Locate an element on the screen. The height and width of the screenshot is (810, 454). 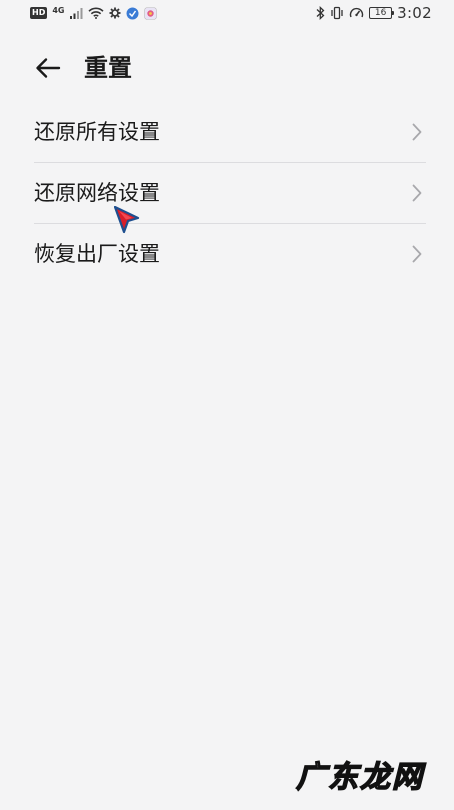
status-bar: HD 4G 16 3:02 is located at coordinates (227, 13).